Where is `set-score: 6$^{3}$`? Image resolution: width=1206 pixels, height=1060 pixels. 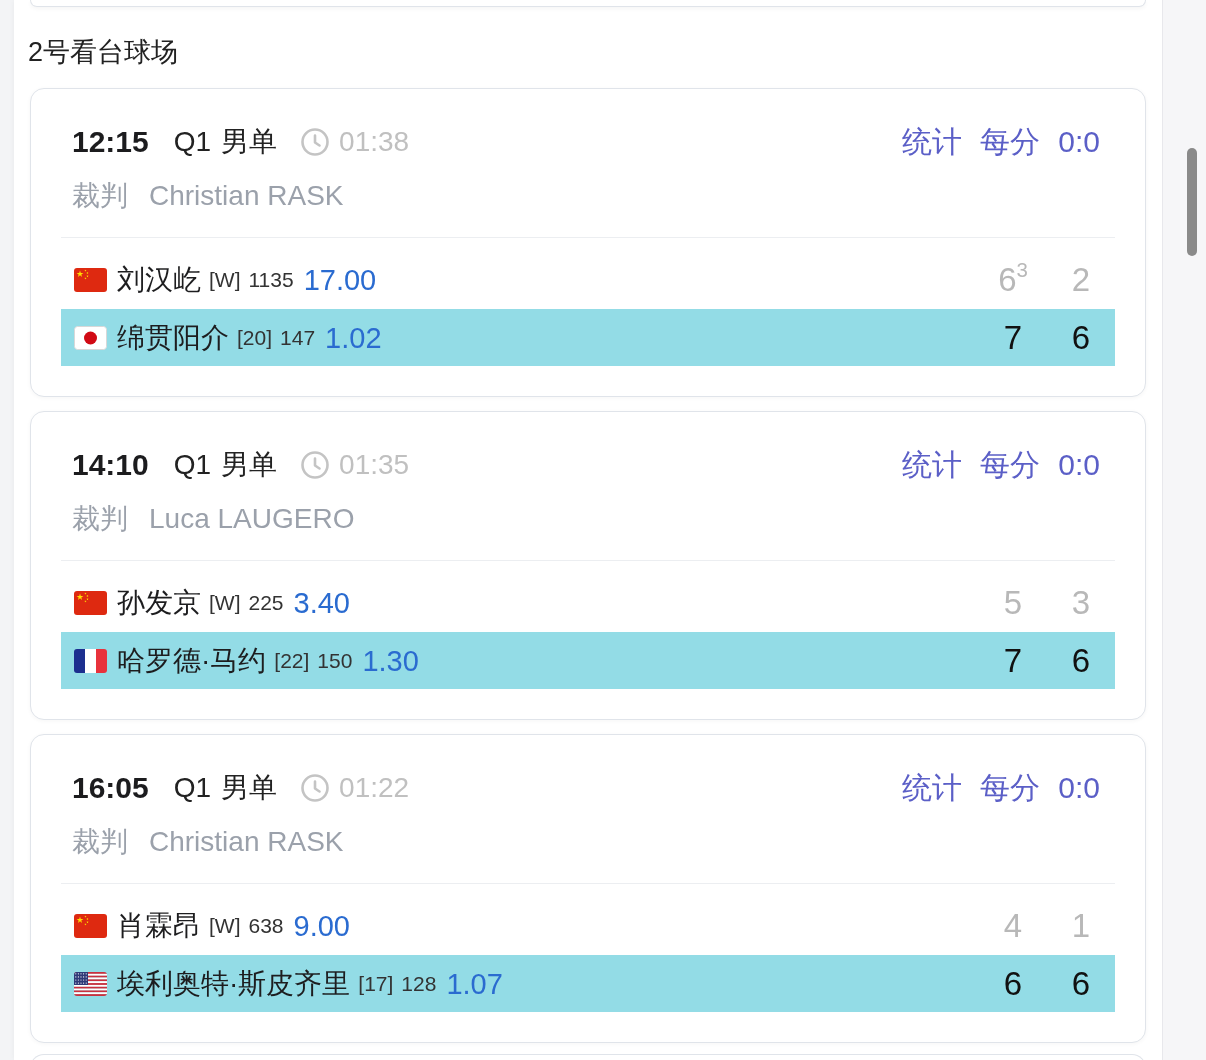
set-score: 6$^{3}$ is located at coordinates (1013, 279).